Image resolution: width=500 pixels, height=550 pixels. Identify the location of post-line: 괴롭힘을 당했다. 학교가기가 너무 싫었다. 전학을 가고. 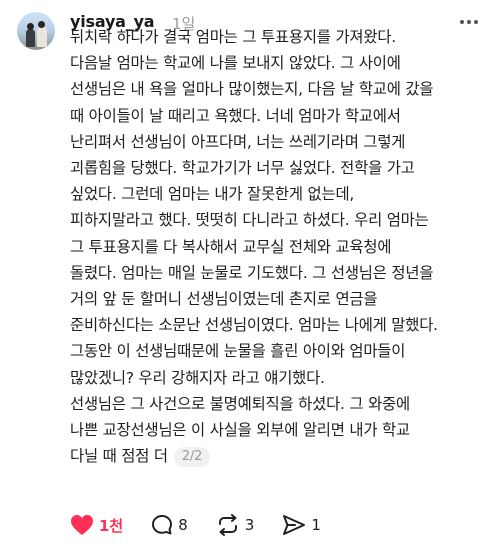
(242, 168).